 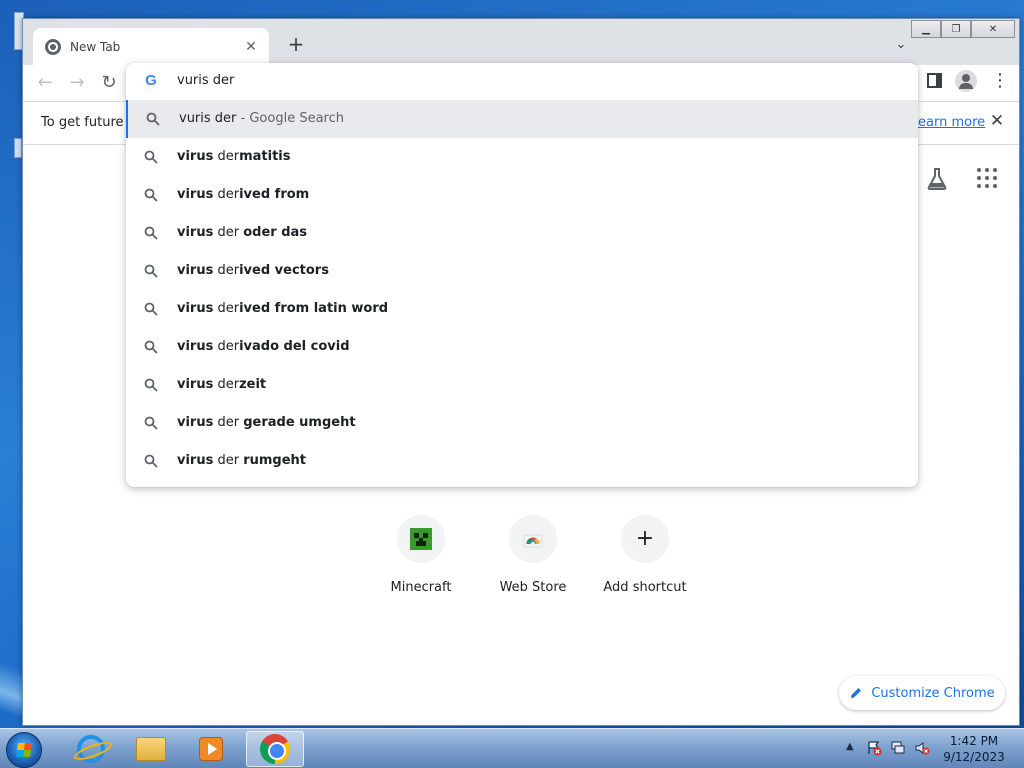 I want to click on minimize-button: ▁, so click(x=926, y=29).